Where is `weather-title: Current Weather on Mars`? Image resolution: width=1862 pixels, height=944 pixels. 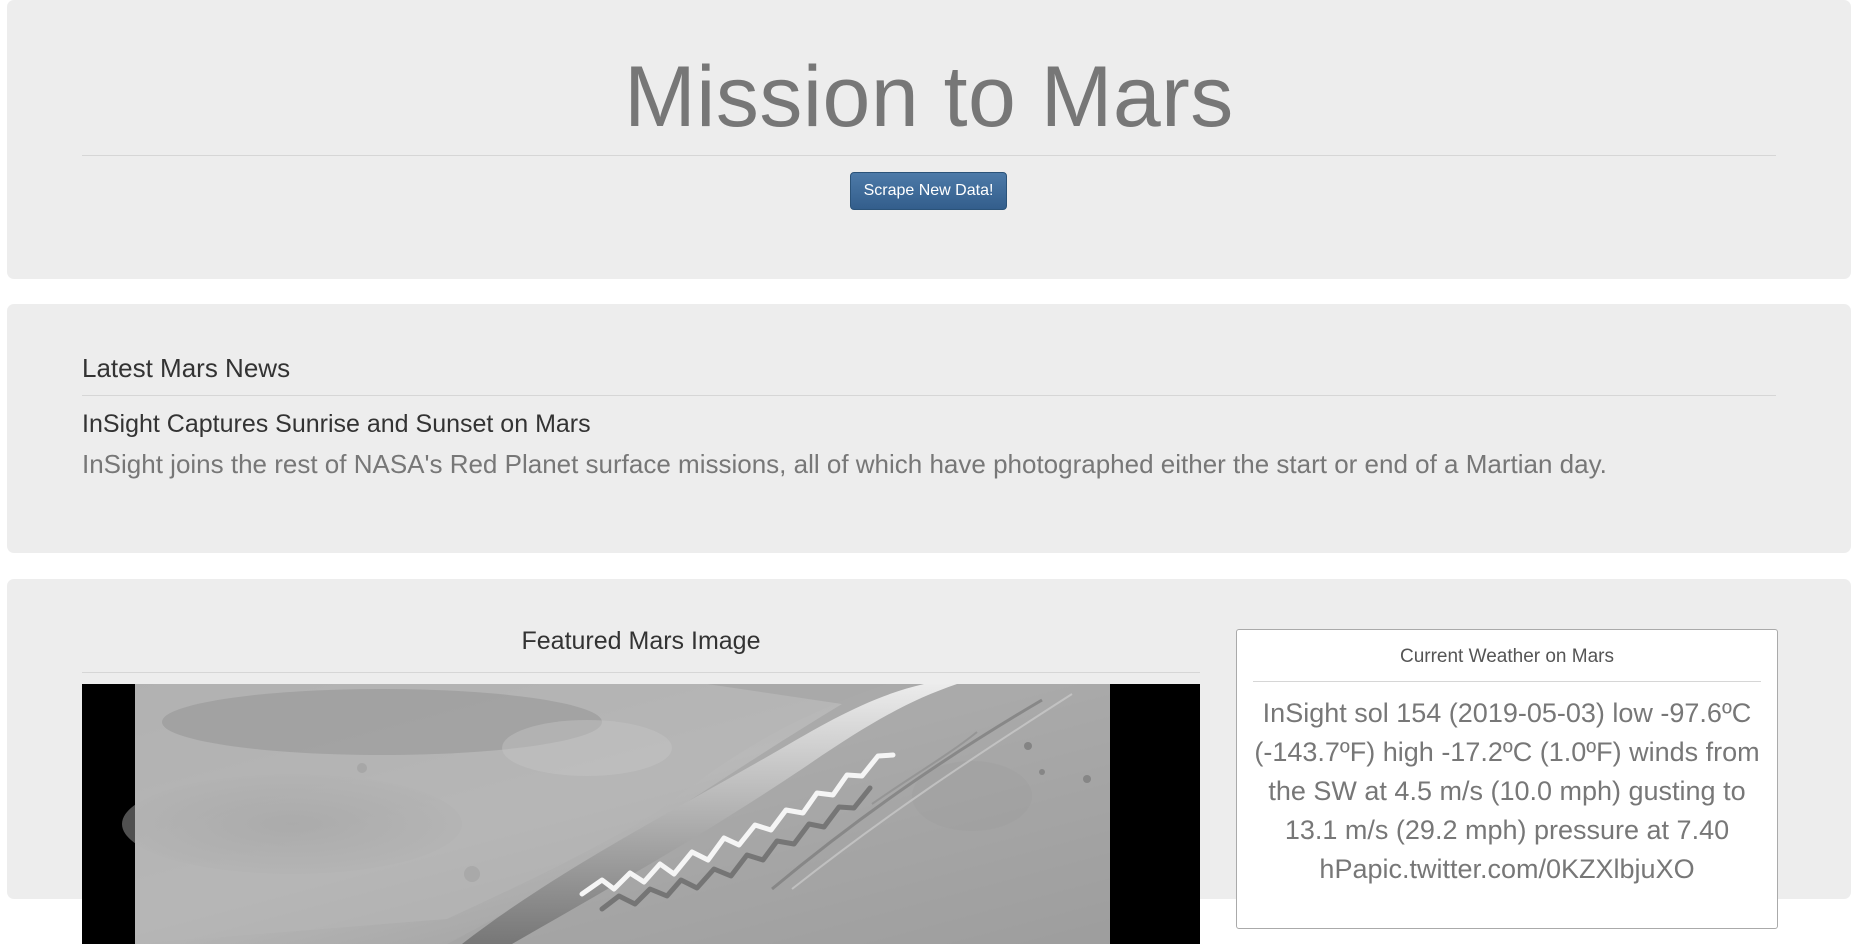
weather-title: Current Weather on Mars is located at coordinates (1506, 656).